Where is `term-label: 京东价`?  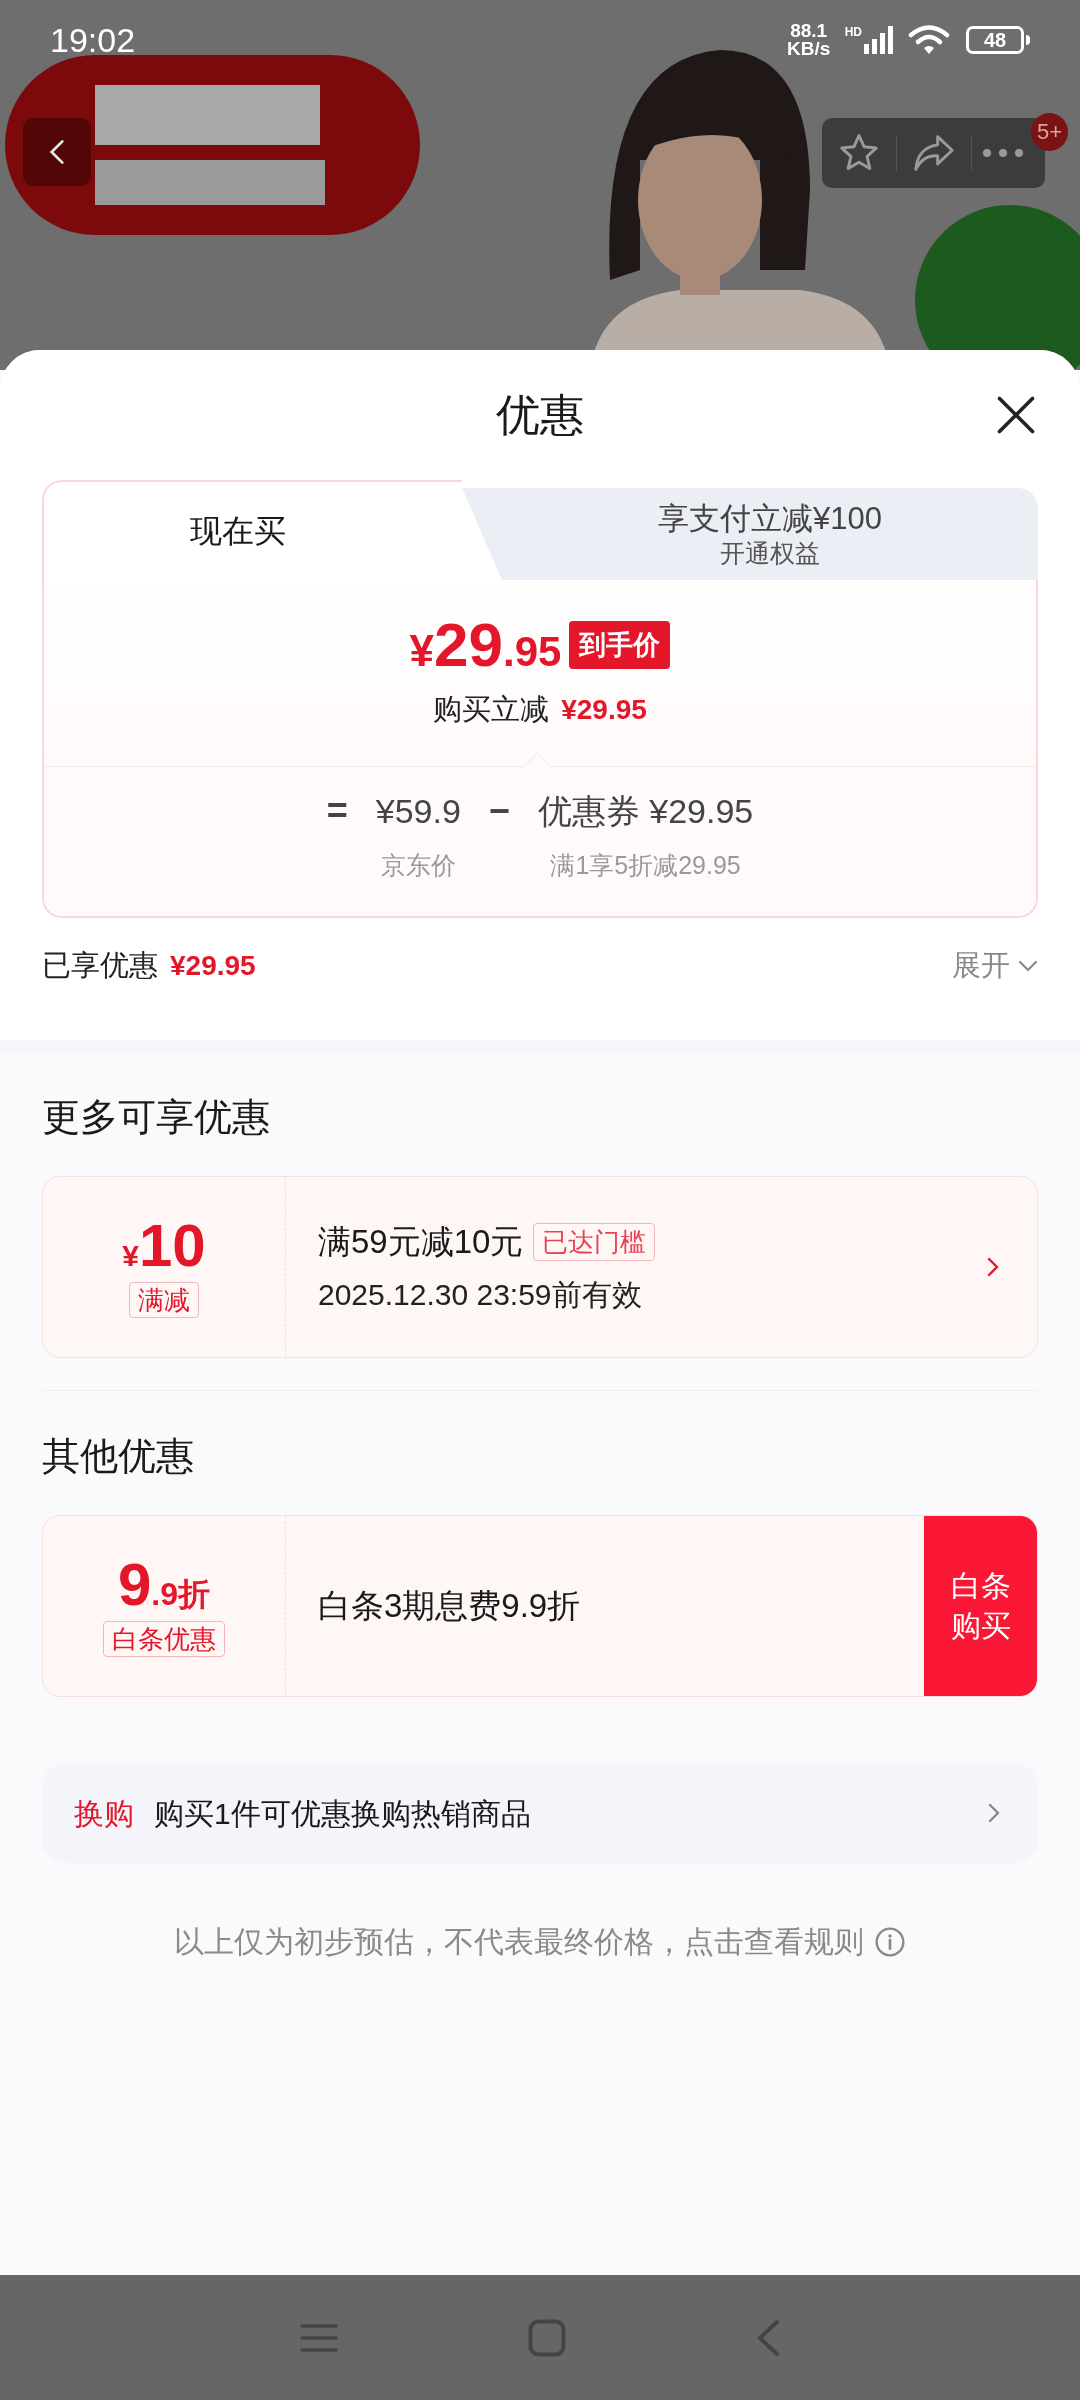
term-label: 京东价 is located at coordinates (418, 865).